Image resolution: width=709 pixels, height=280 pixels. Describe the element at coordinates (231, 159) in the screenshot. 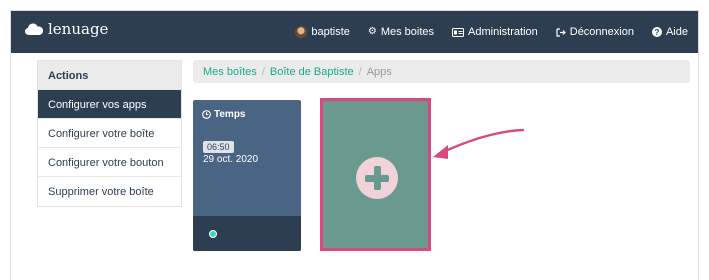

I see `app-card-date: 29 oct. 2020` at that location.